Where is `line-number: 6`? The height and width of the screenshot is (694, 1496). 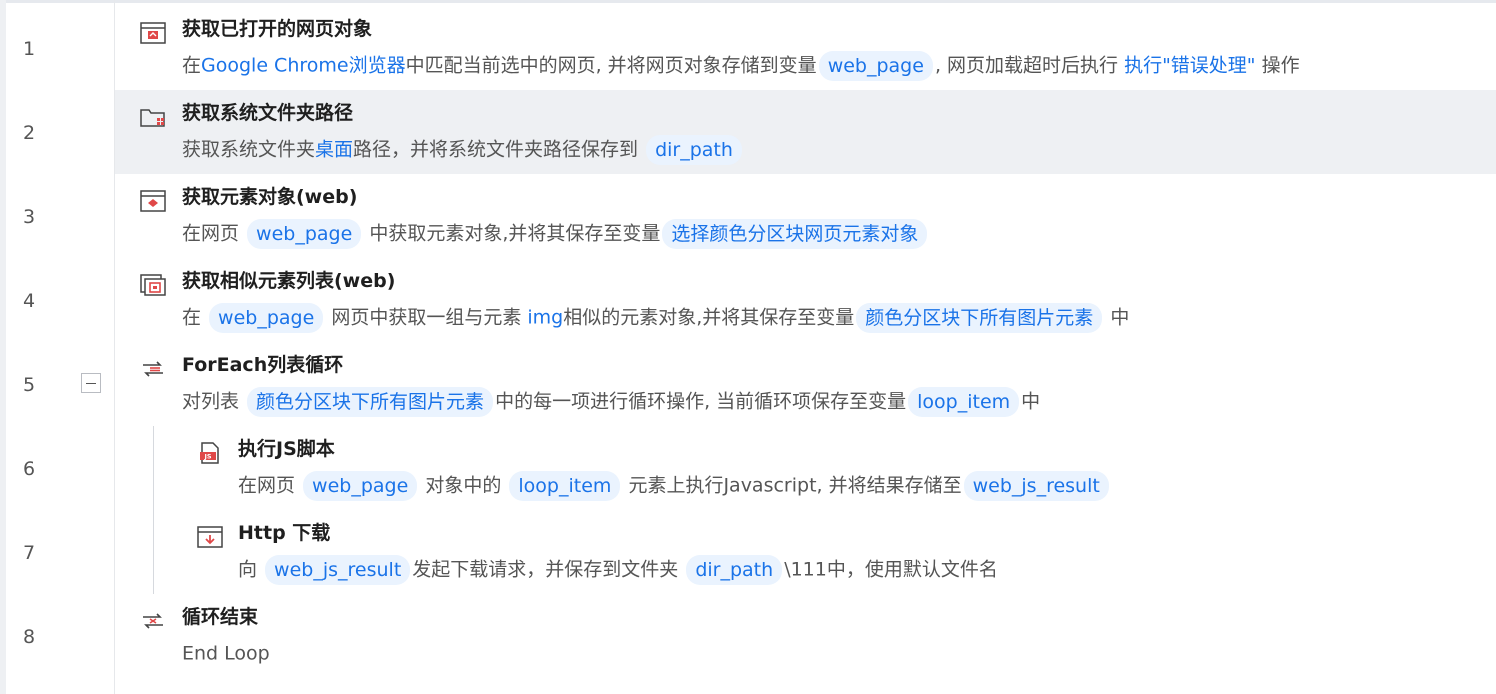 line-number: 6 is located at coordinates (29, 469).